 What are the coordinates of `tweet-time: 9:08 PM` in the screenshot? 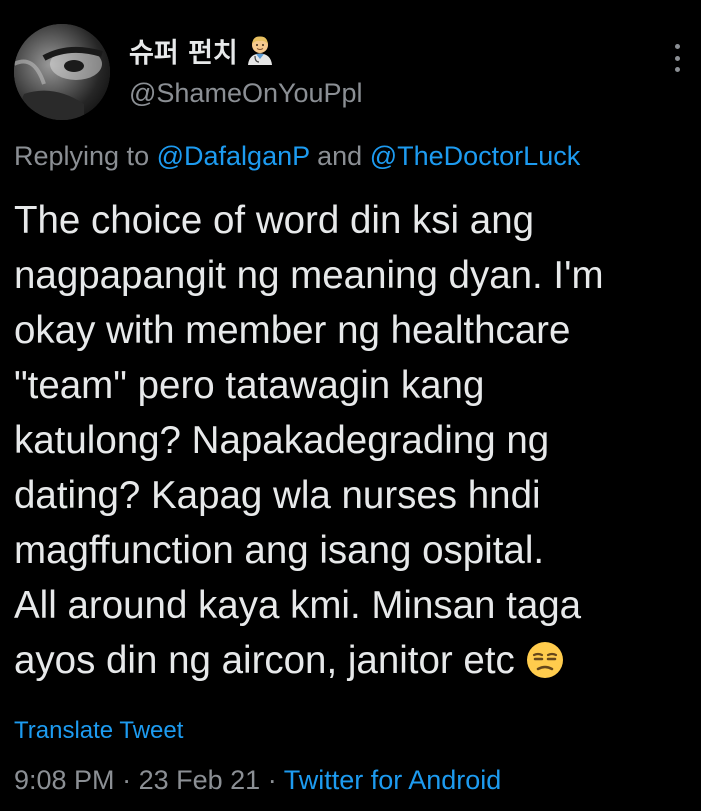 It's located at (64, 780).